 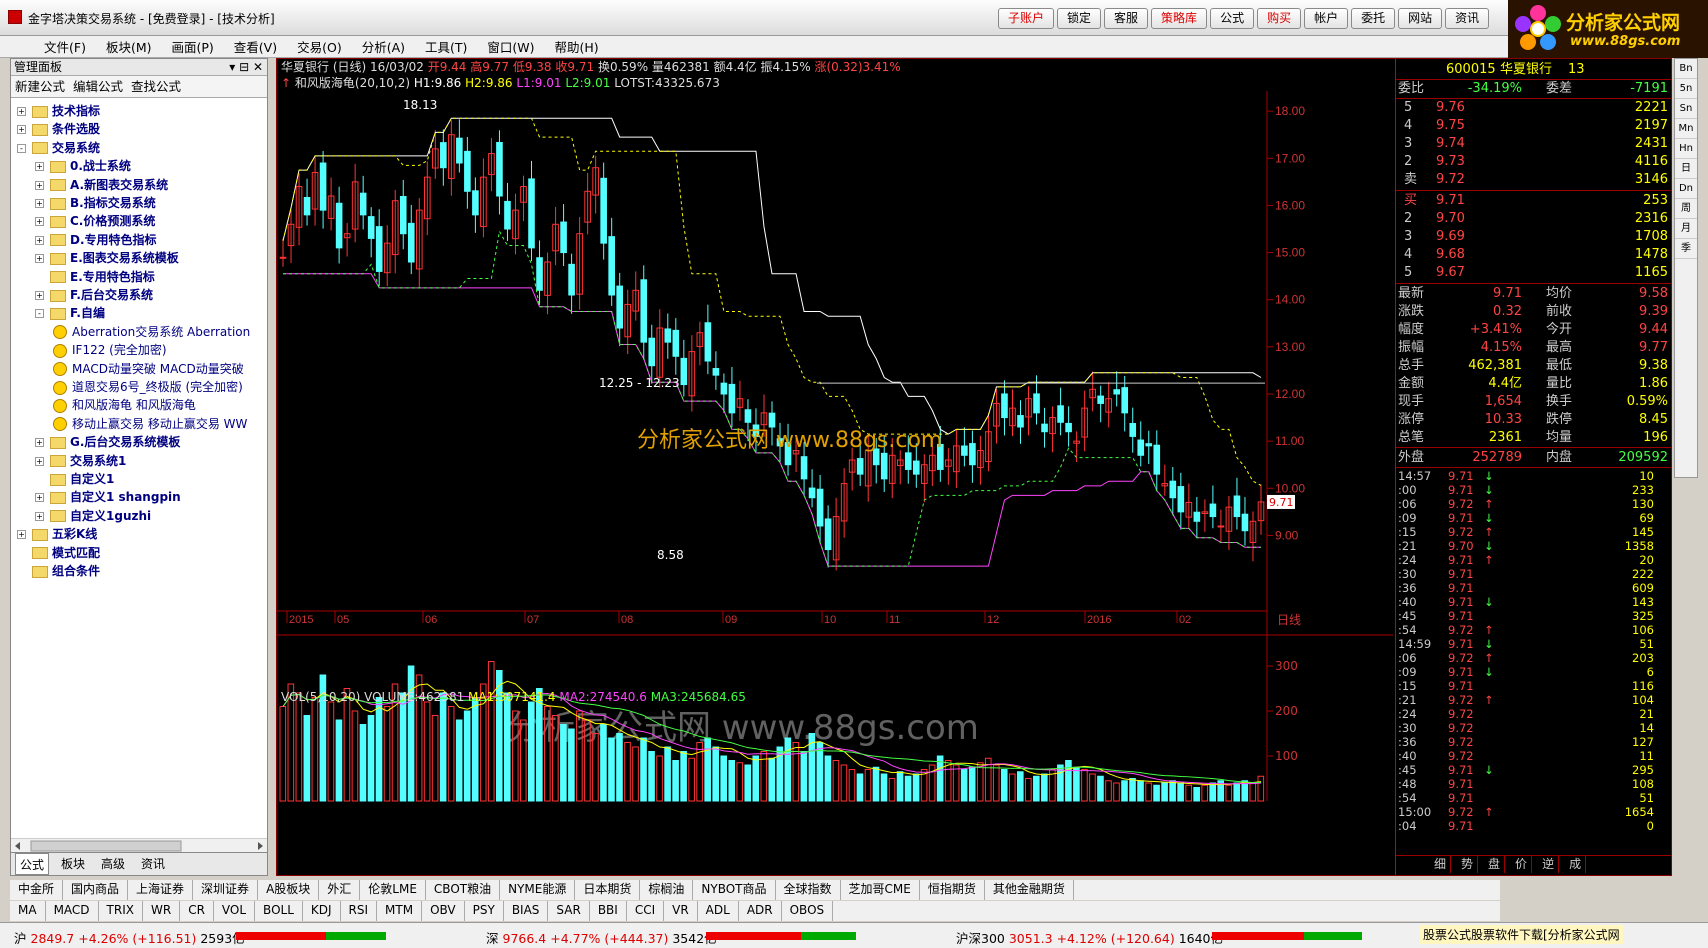 I want to click on market-tab: 深圳证券, so click(x=226, y=890).